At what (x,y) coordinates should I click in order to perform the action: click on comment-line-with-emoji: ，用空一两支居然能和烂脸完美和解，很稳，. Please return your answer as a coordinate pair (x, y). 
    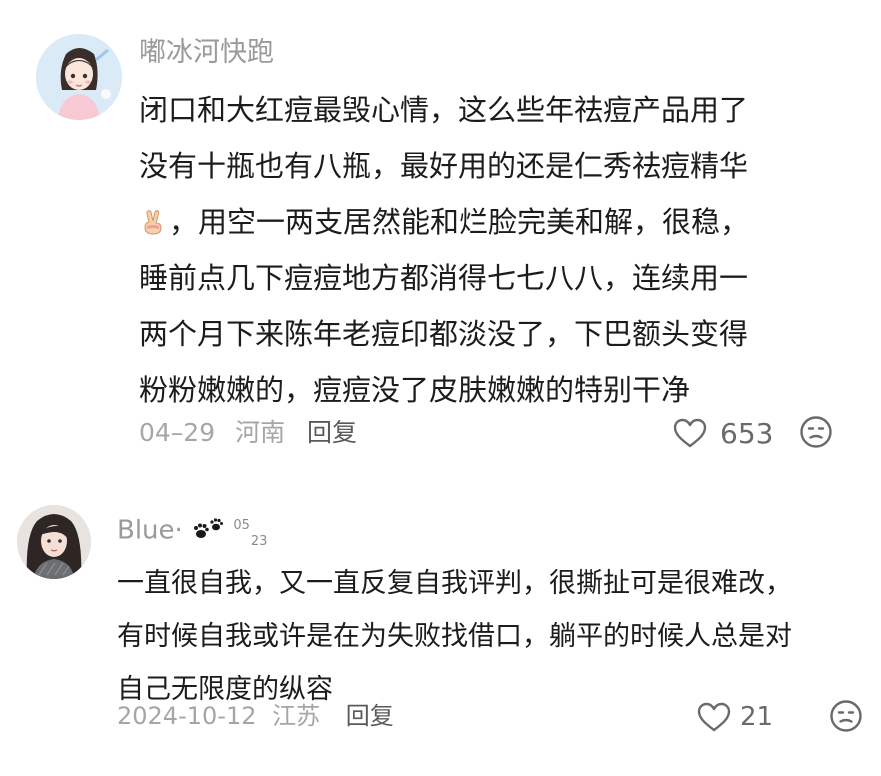
    Looking at the image, I should click on (444, 222).